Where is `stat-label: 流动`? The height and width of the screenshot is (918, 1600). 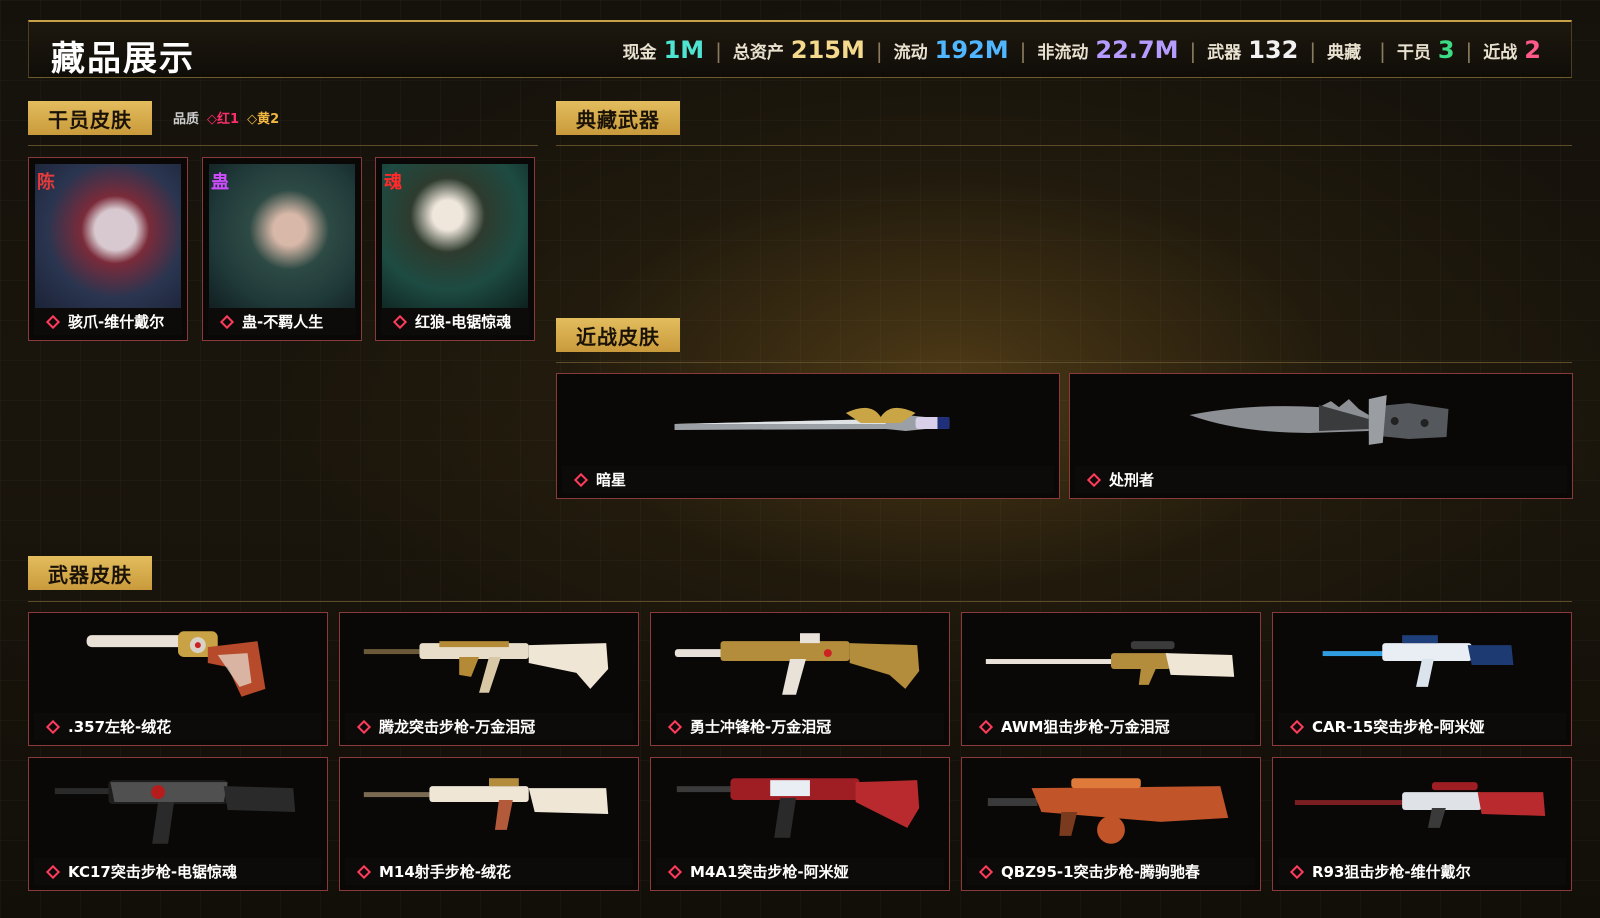
stat-label: 流动 is located at coordinates (910, 53).